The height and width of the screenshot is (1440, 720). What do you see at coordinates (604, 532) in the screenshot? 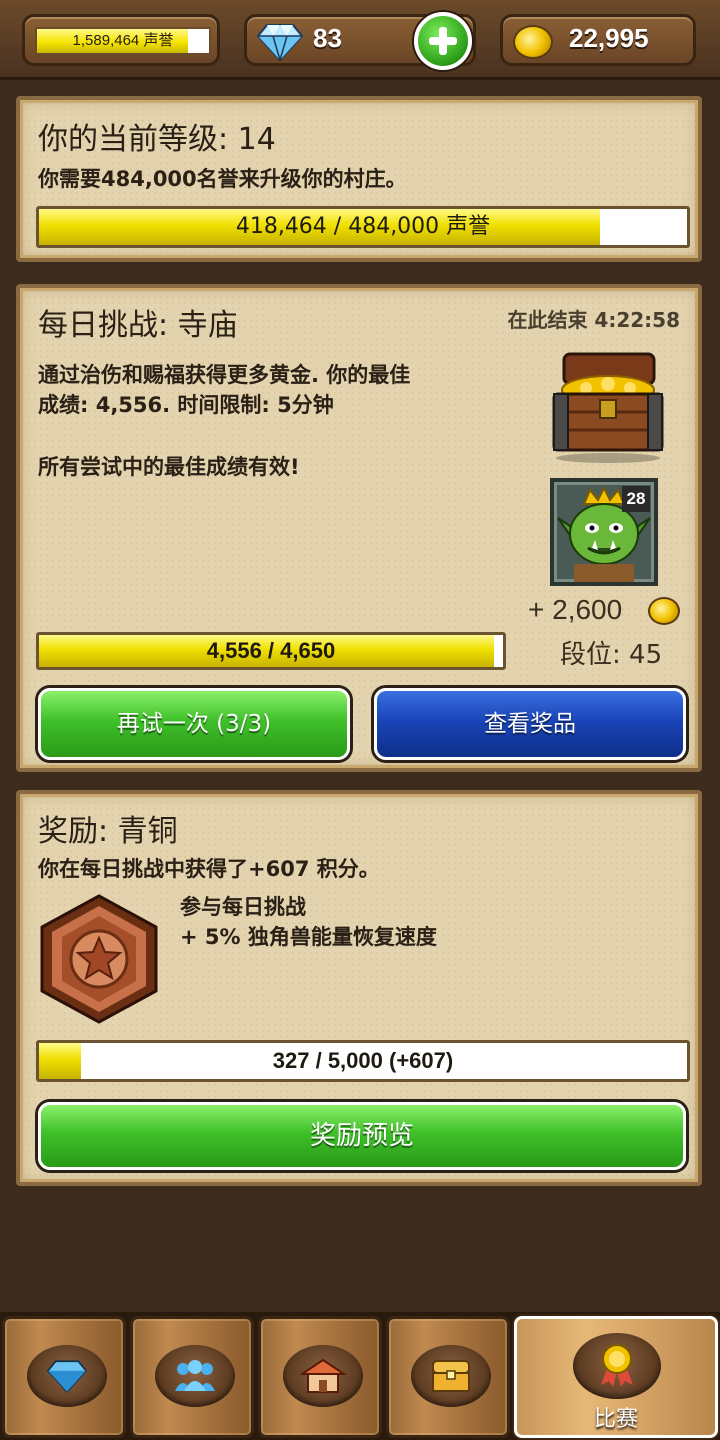
I see `opponent-portrait: 28` at bounding box center [604, 532].